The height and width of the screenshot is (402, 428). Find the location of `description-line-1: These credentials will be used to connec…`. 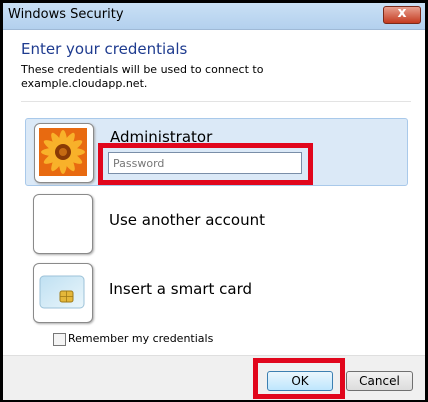

description-line-1: These credentials will be used to connec… is located at coordinates (142, 69).